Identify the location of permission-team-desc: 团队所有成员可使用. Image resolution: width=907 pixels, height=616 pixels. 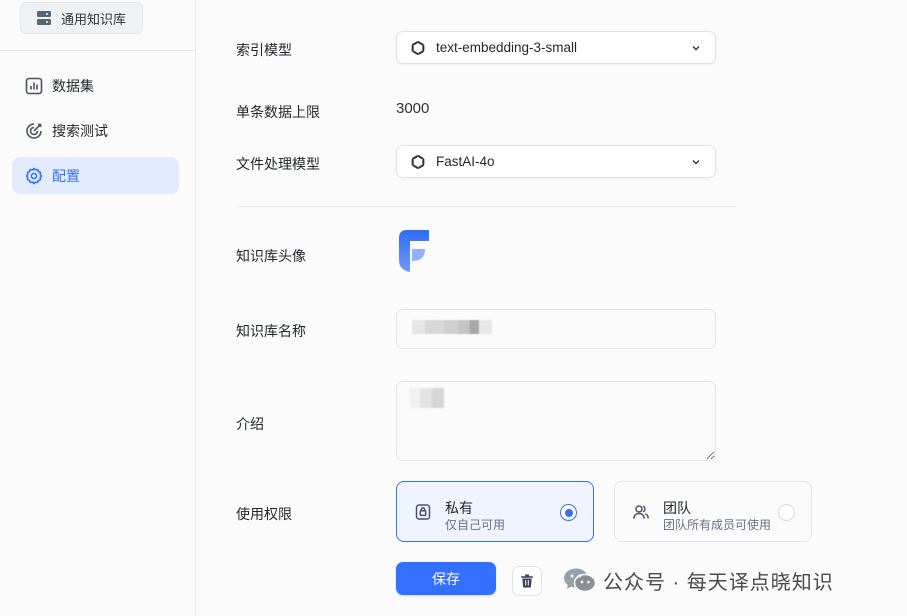
(717, 525).